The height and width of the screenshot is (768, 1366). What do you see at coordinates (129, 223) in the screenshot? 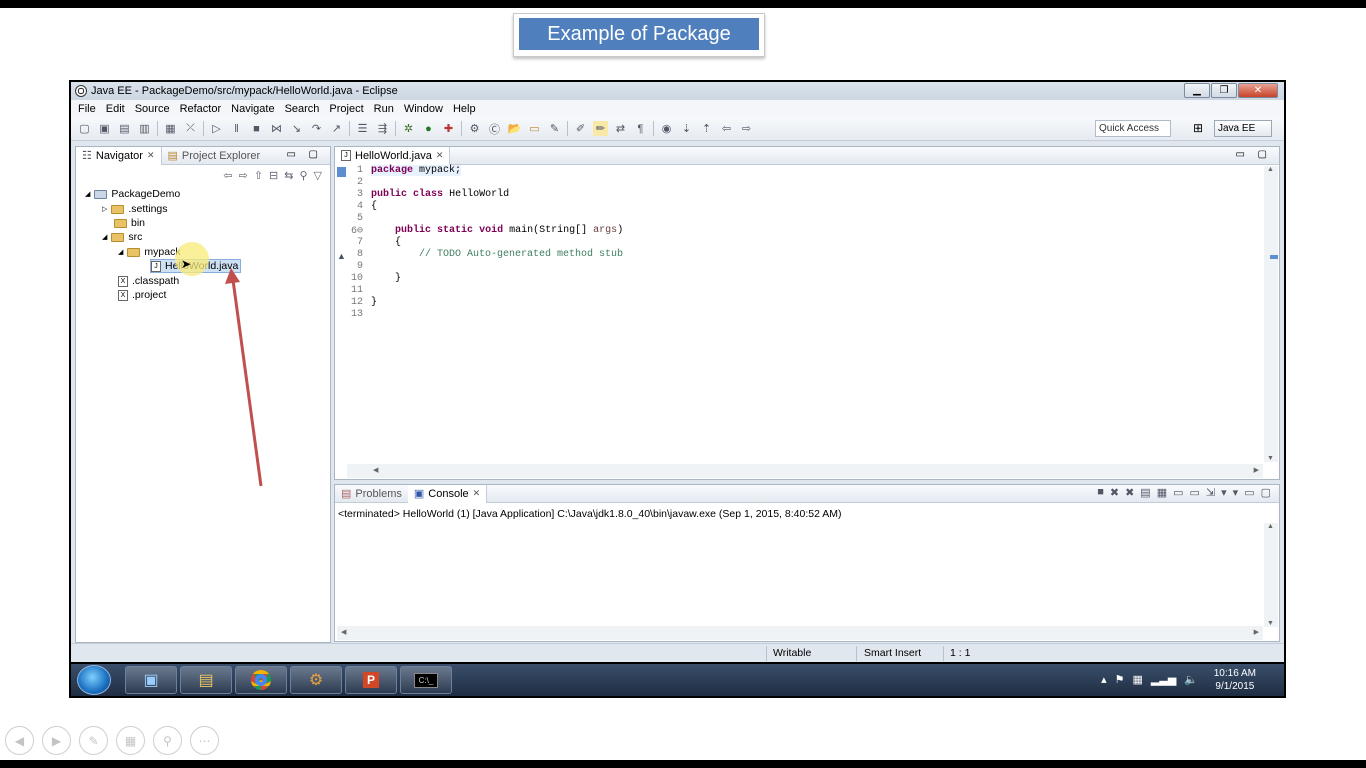
I see `tree-item-bin: bin` at bounding box center [129, 223].